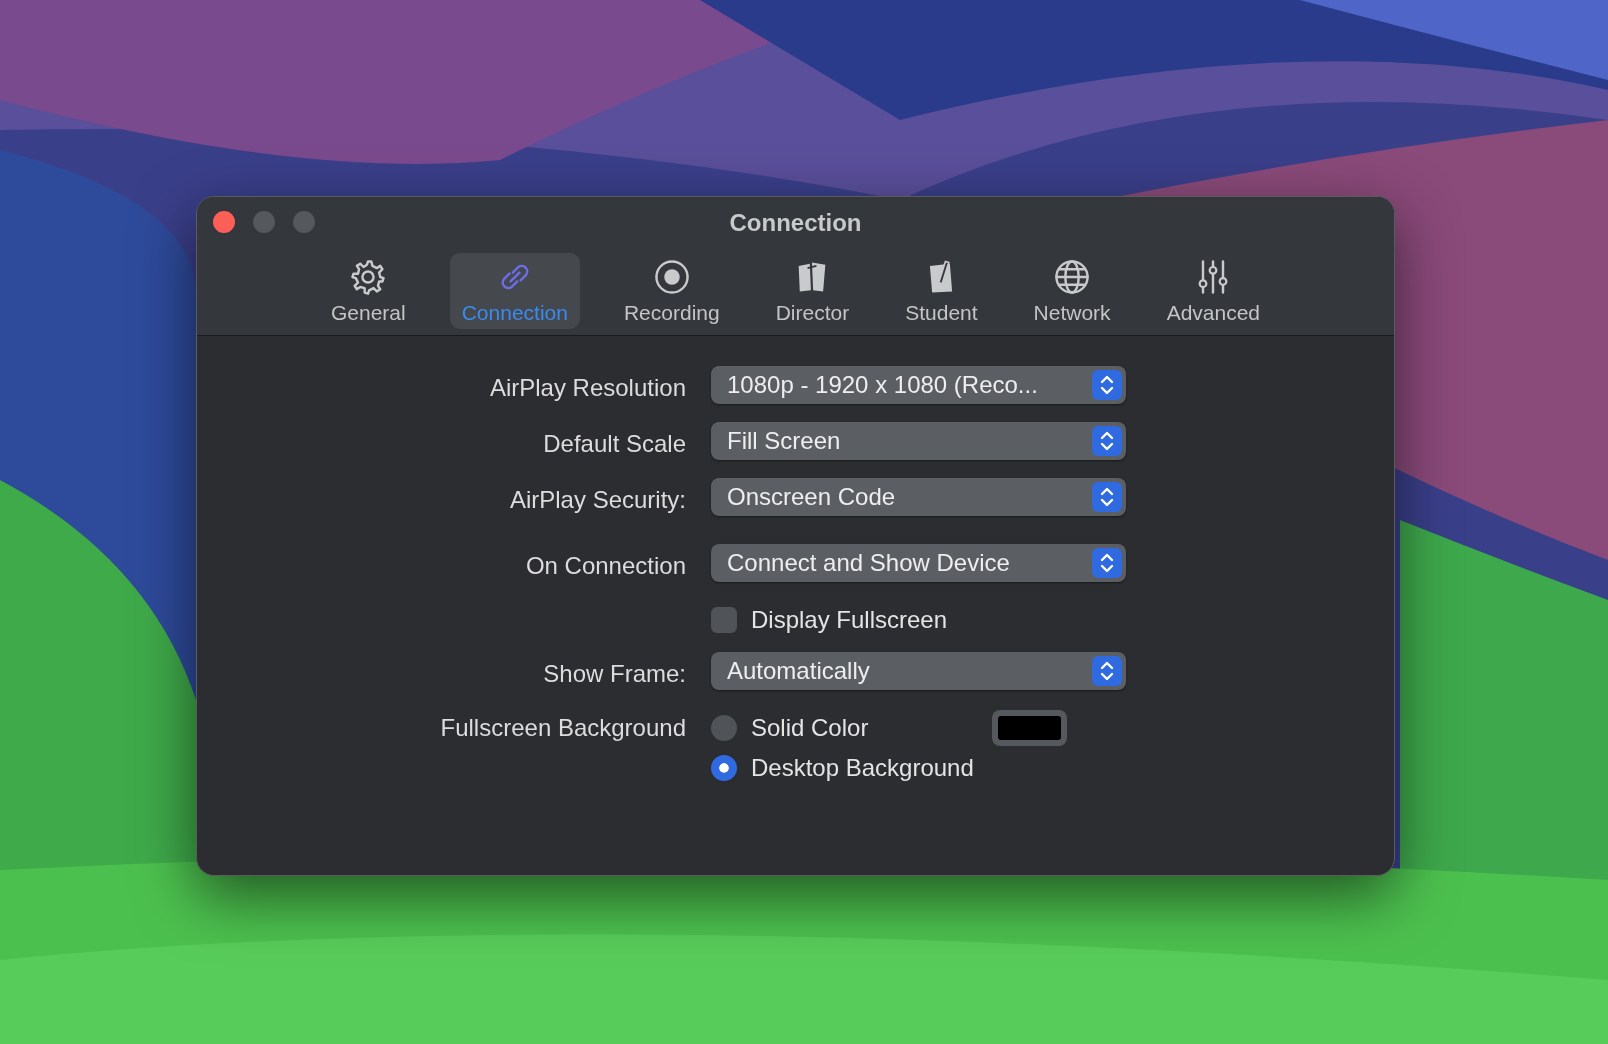 The image size is (1608, 1044). I want to click on toolbar-tab: Director, so click(812, 291).